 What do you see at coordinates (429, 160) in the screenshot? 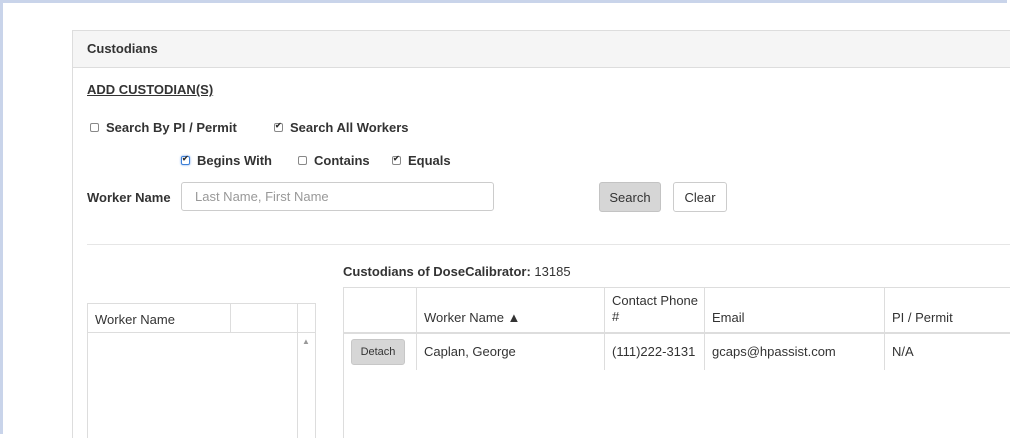
I see `equals-label: Equals` at bounding box center [429, 160].